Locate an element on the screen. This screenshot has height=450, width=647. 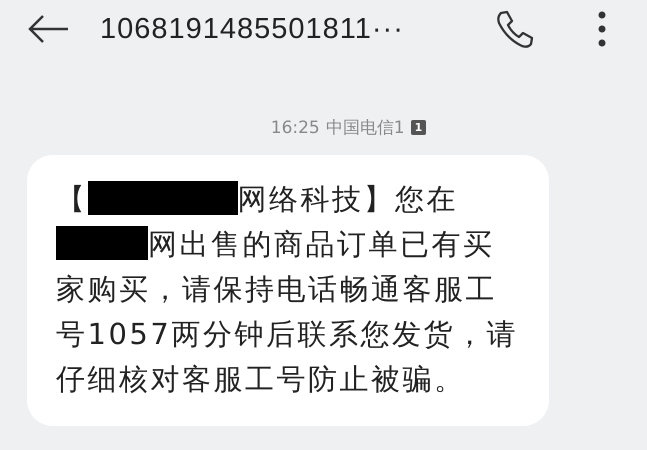
more-icon is located at coordinates (602, 29).